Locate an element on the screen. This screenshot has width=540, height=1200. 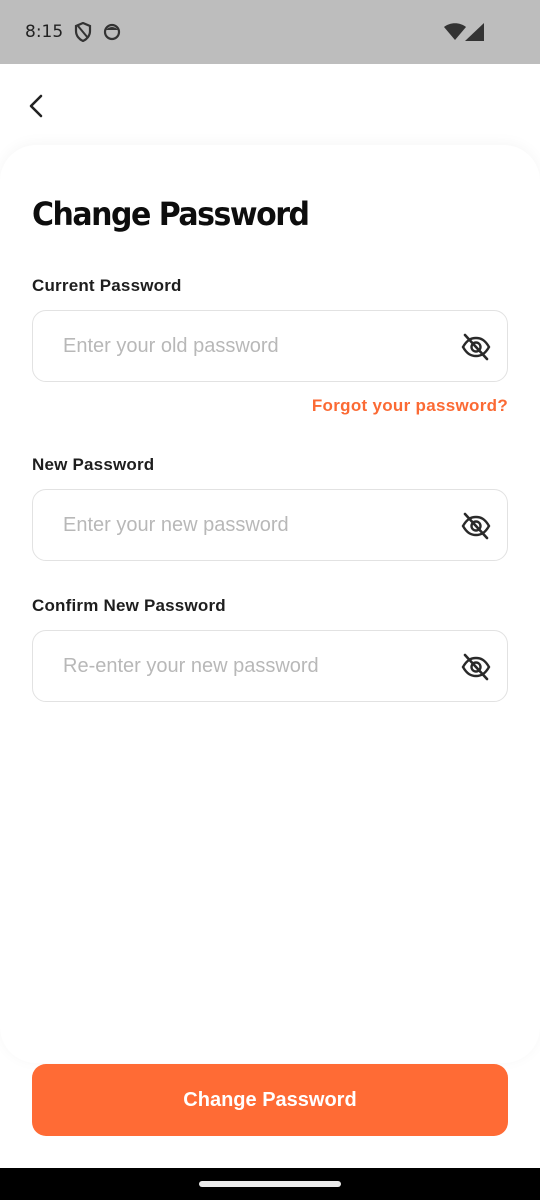
current-password-field is located at coordinates (270, 346).